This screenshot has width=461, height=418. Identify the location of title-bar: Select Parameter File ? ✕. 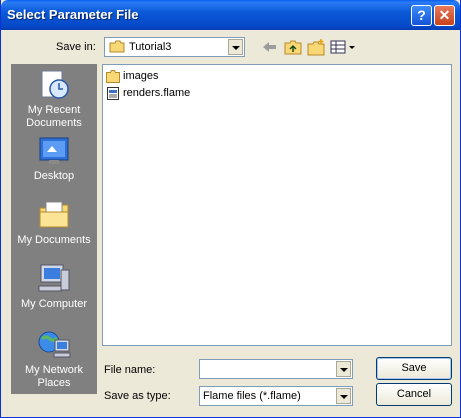
(230, 15).